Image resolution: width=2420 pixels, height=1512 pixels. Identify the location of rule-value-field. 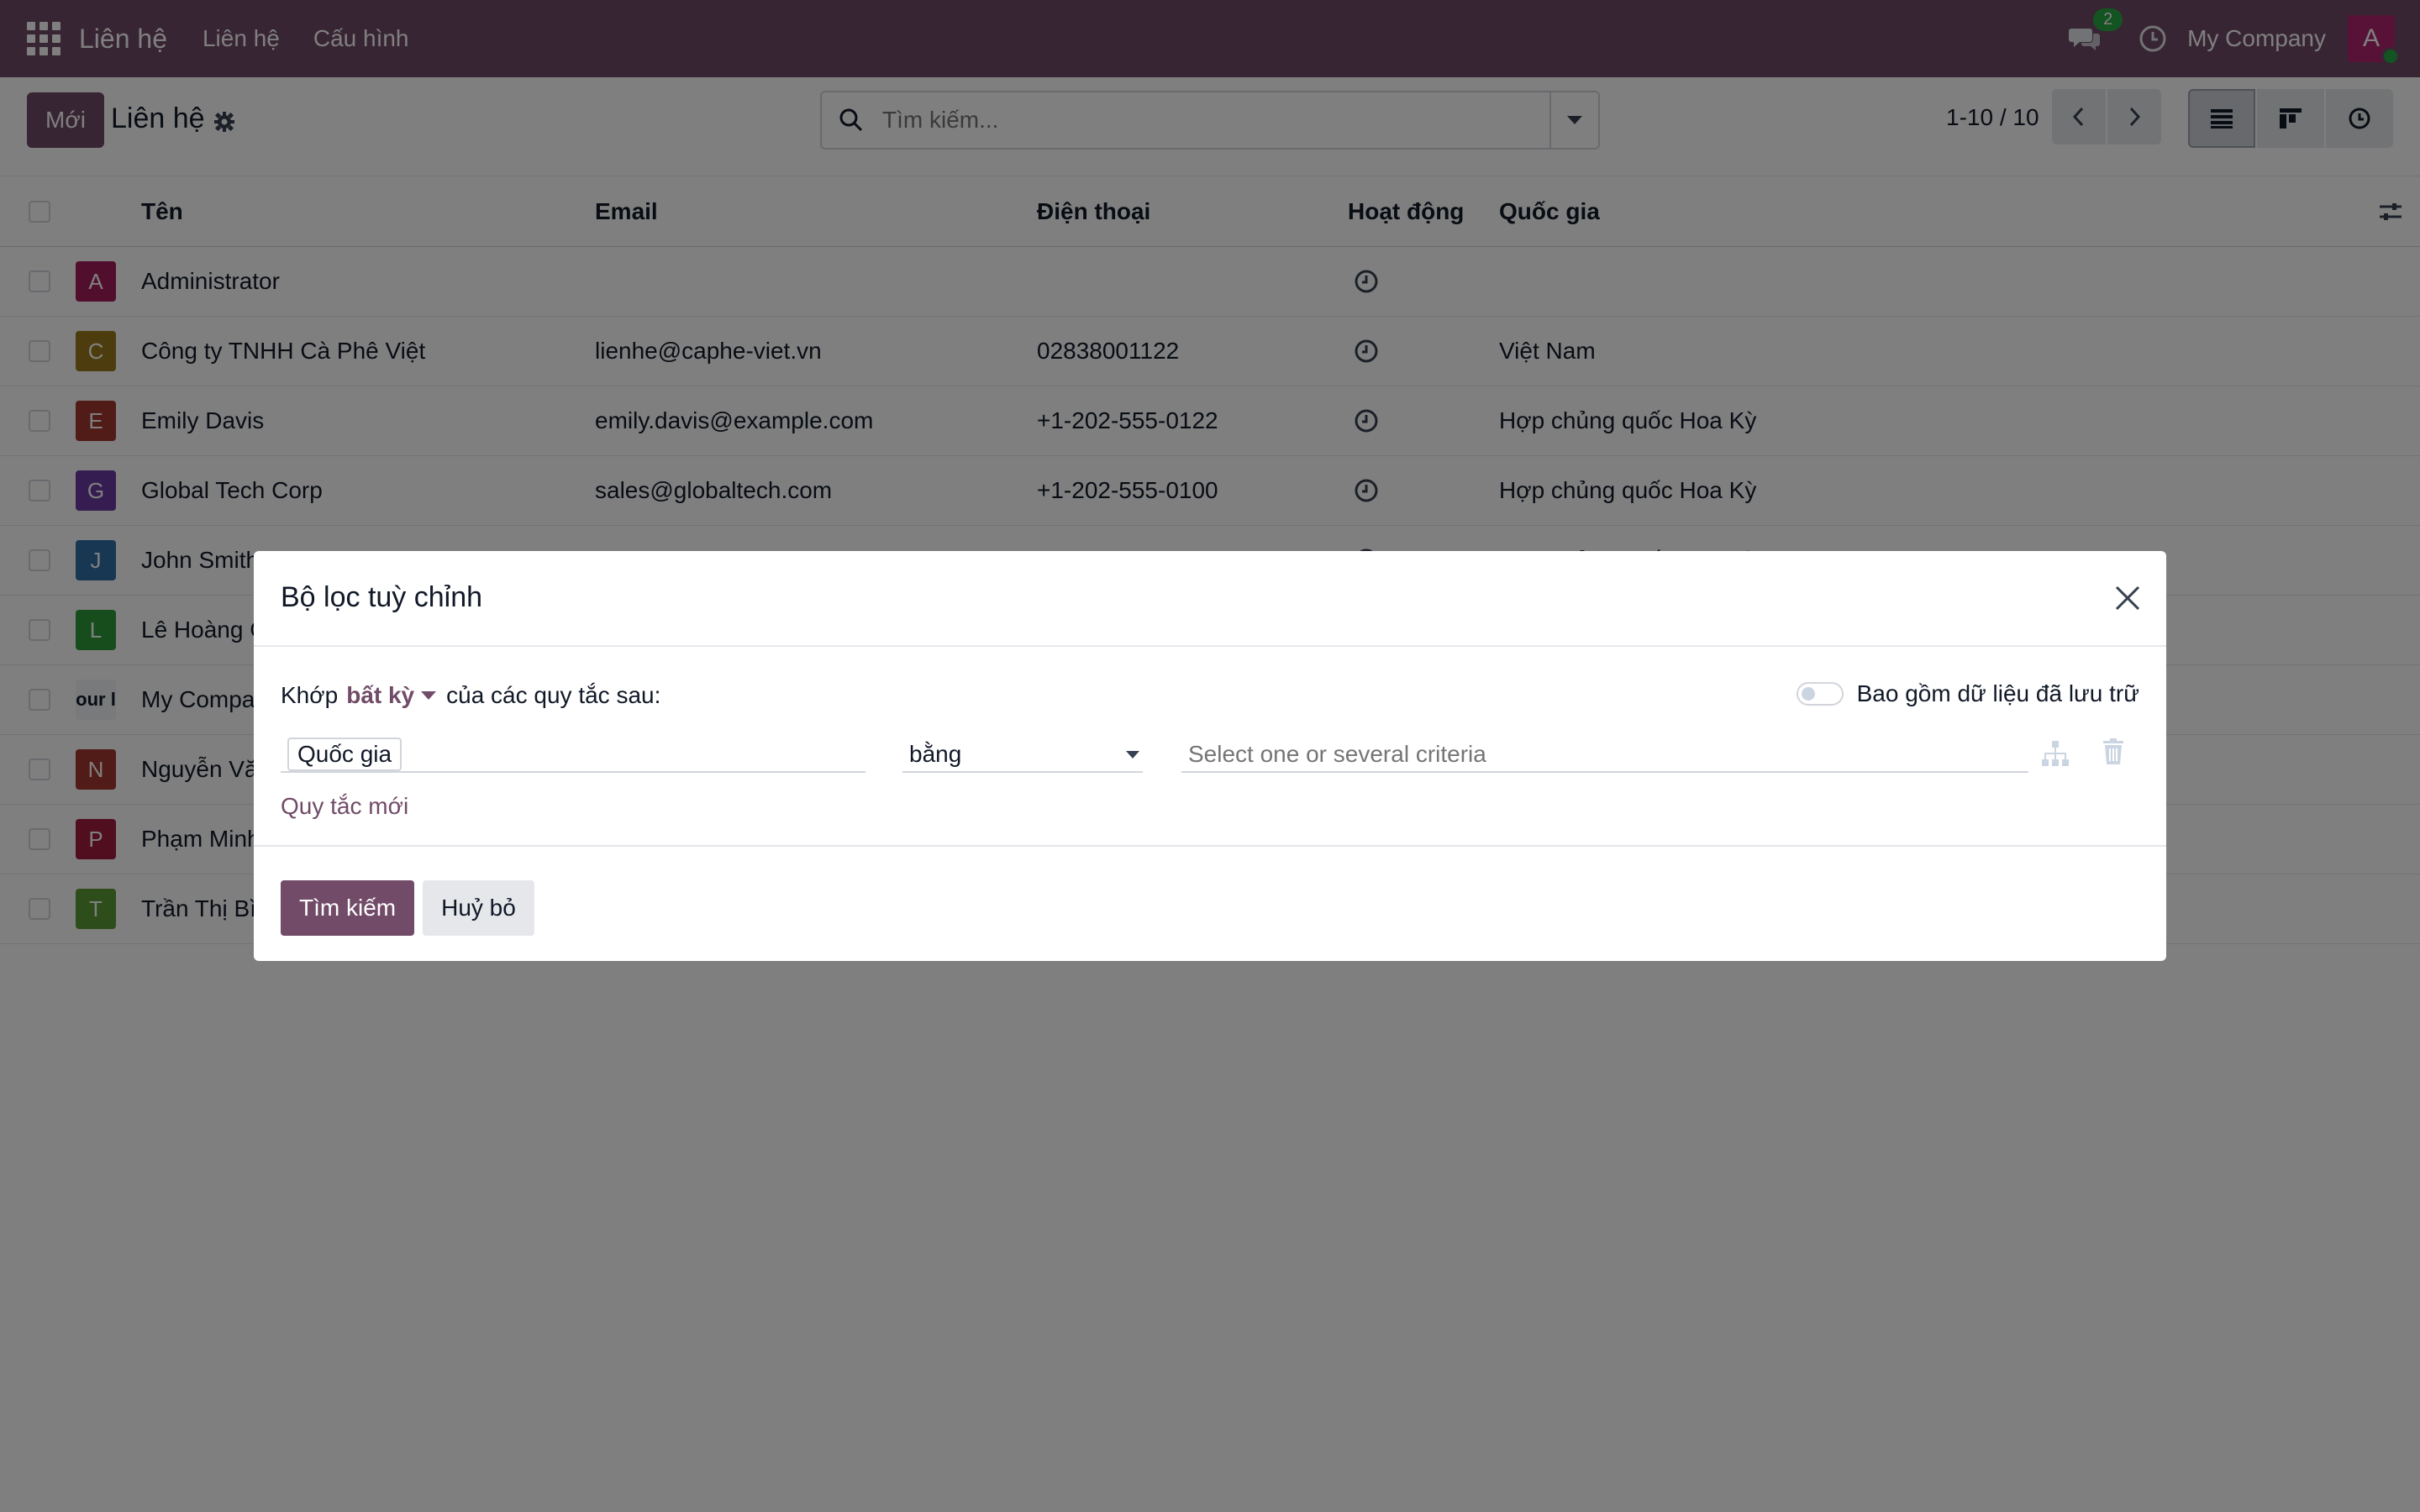
(1604, 754).